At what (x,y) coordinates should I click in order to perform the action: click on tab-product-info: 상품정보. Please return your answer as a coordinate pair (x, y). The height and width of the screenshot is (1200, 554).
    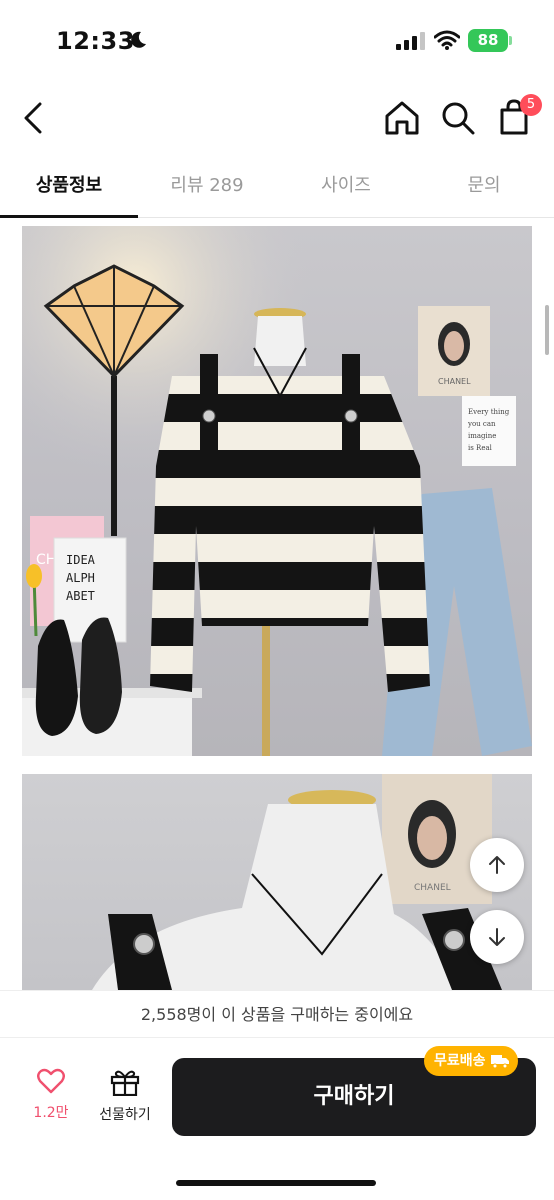
    Looking at the image, I should click on (69, 188).